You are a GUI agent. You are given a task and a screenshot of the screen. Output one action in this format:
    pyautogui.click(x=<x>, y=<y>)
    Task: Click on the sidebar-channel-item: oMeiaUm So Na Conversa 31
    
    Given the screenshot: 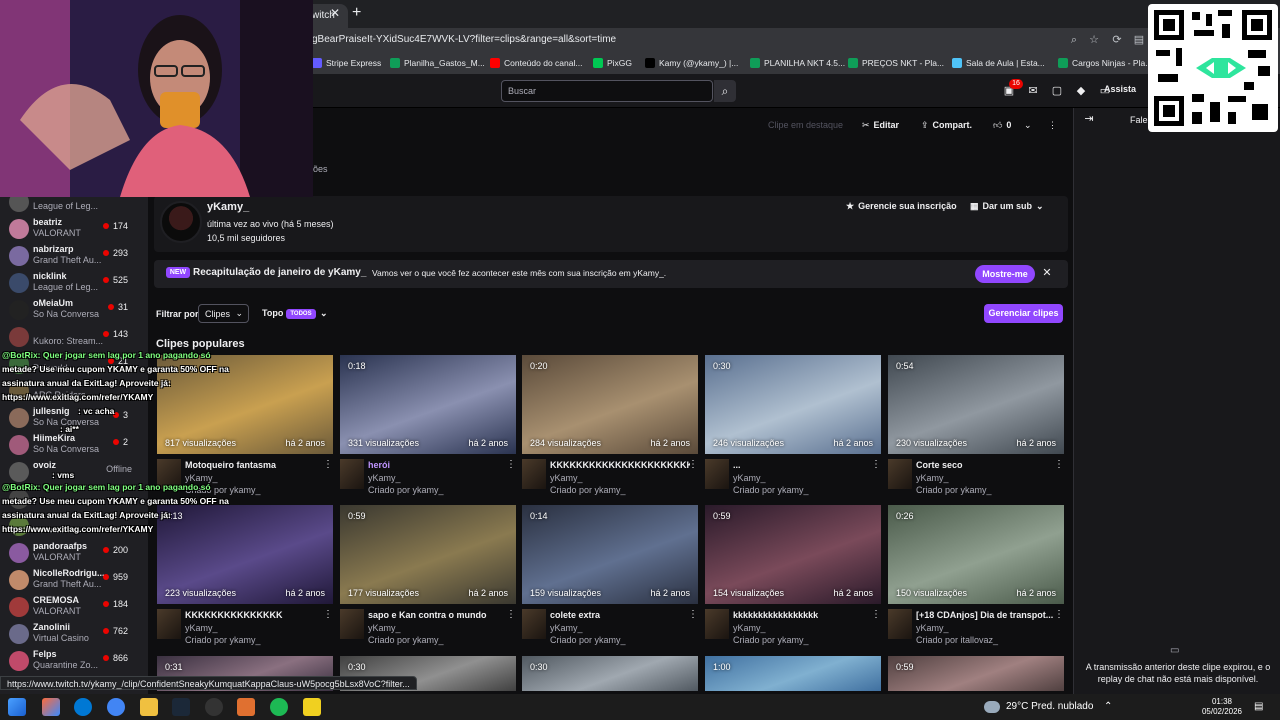 What is the action you would take?
    pyautogui.click(x=74, y=310)
    